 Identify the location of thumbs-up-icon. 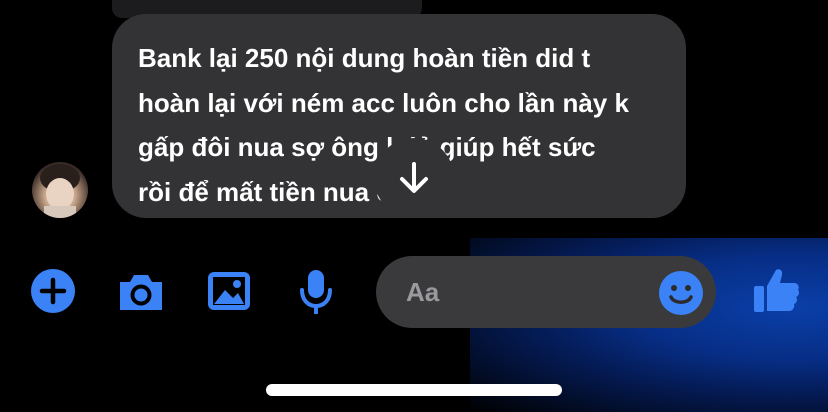
(777, 290).